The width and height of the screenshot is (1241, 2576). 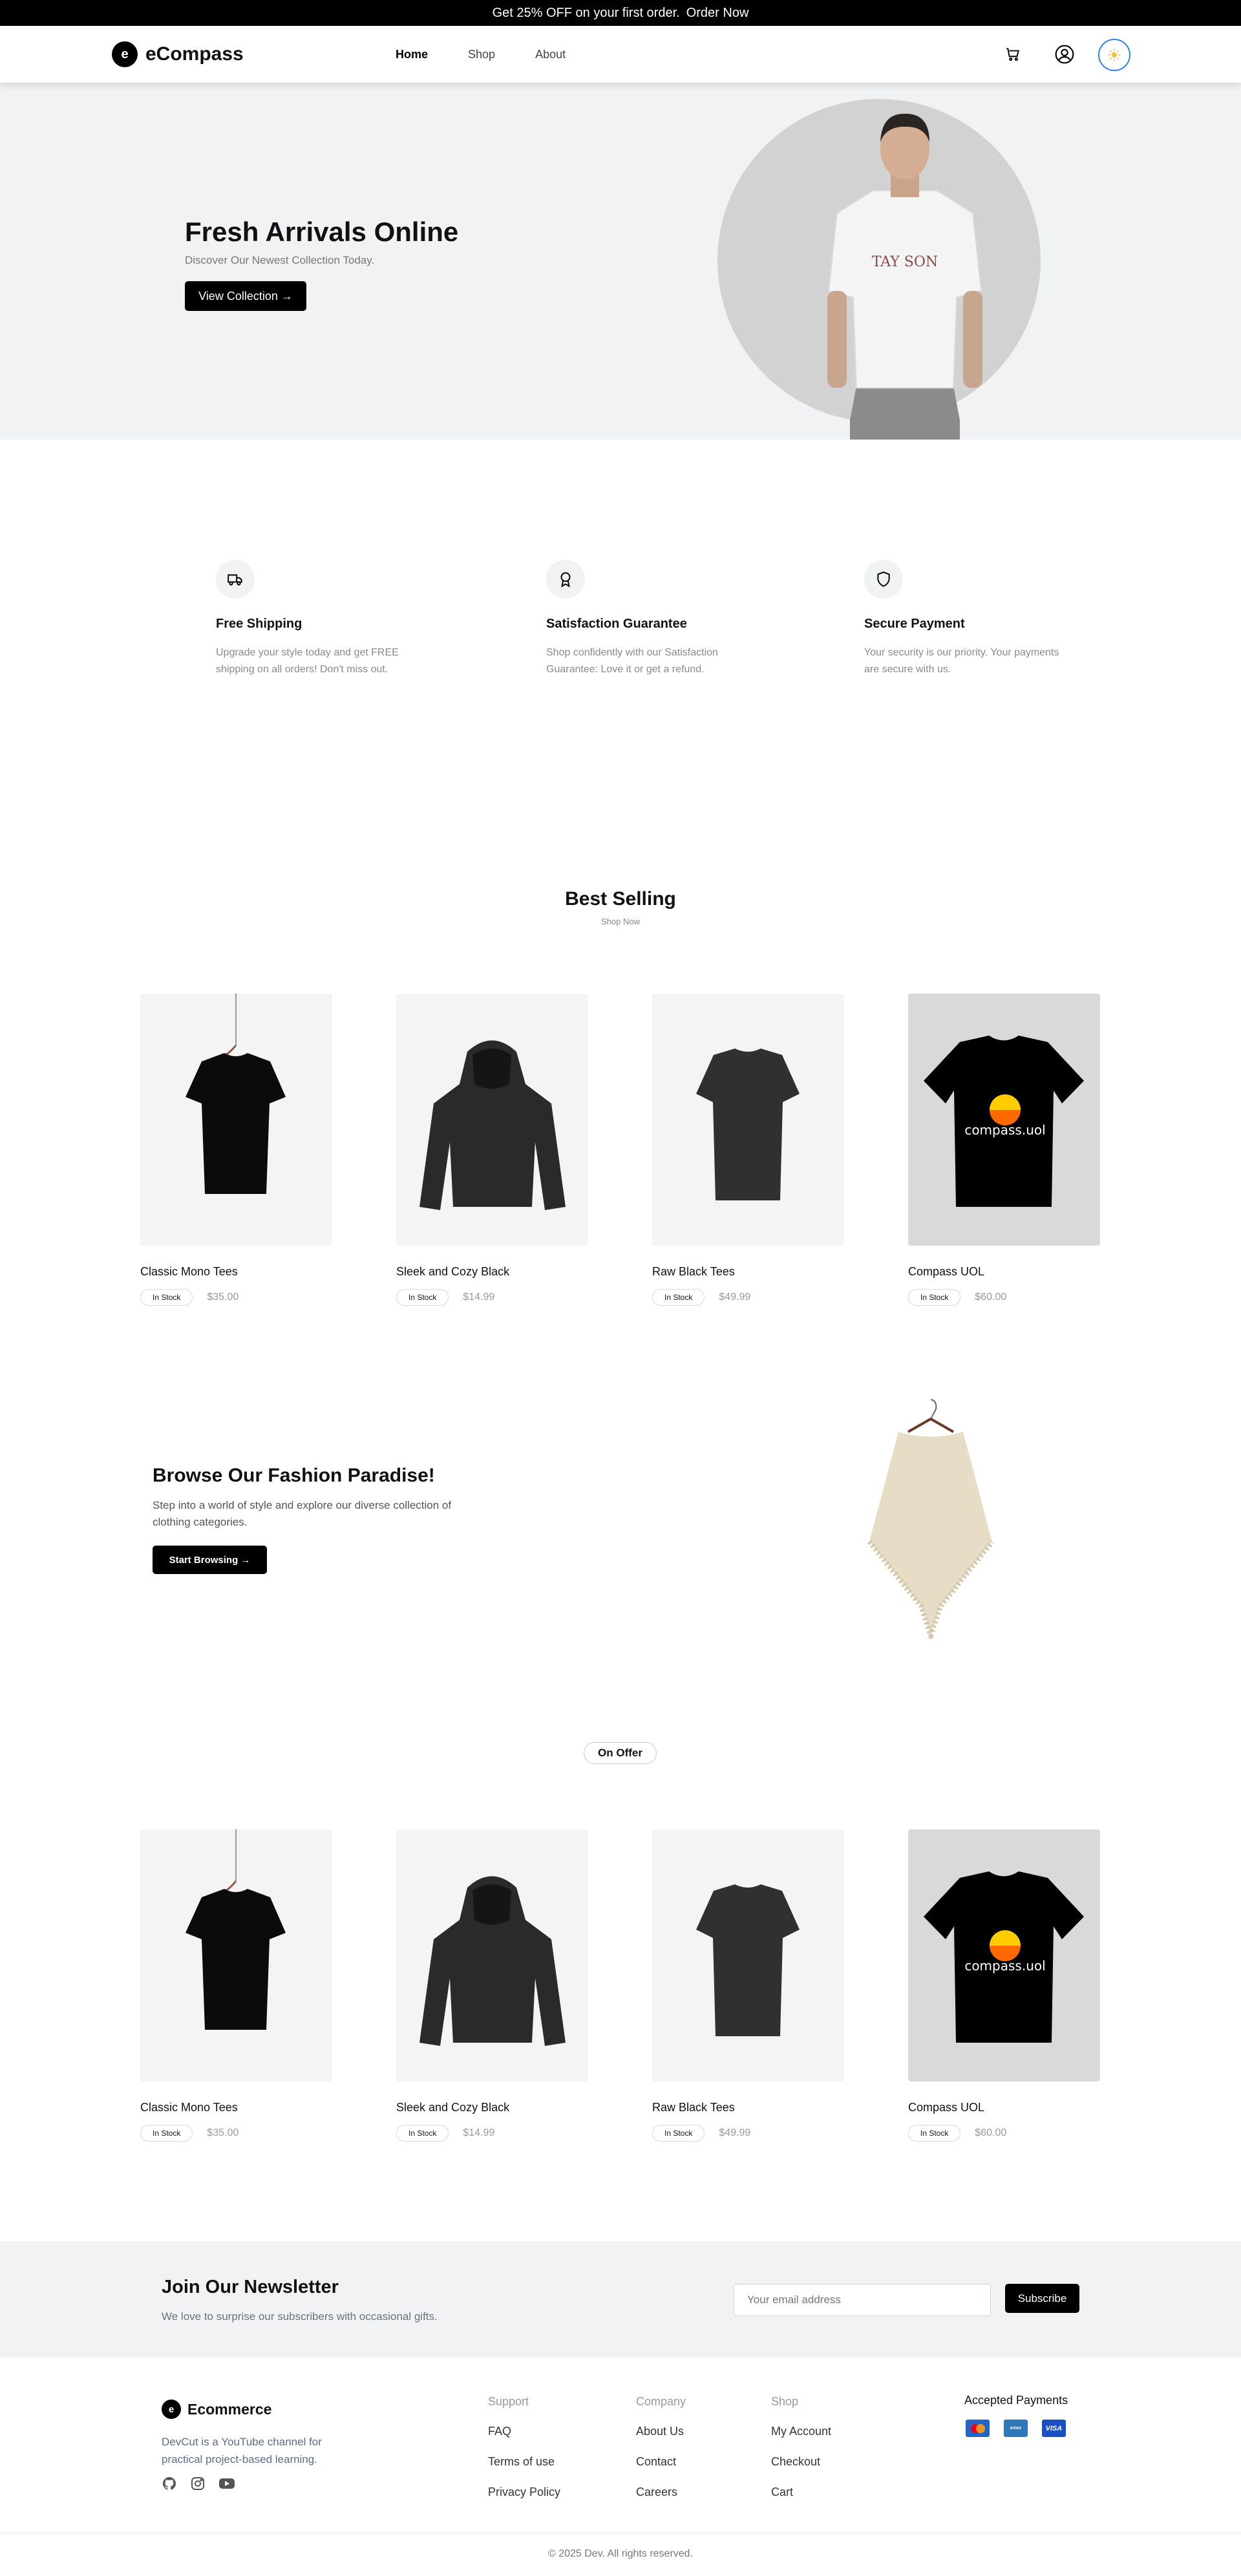 I want to click on logo-icon: e, so click(x=171, y=2409).